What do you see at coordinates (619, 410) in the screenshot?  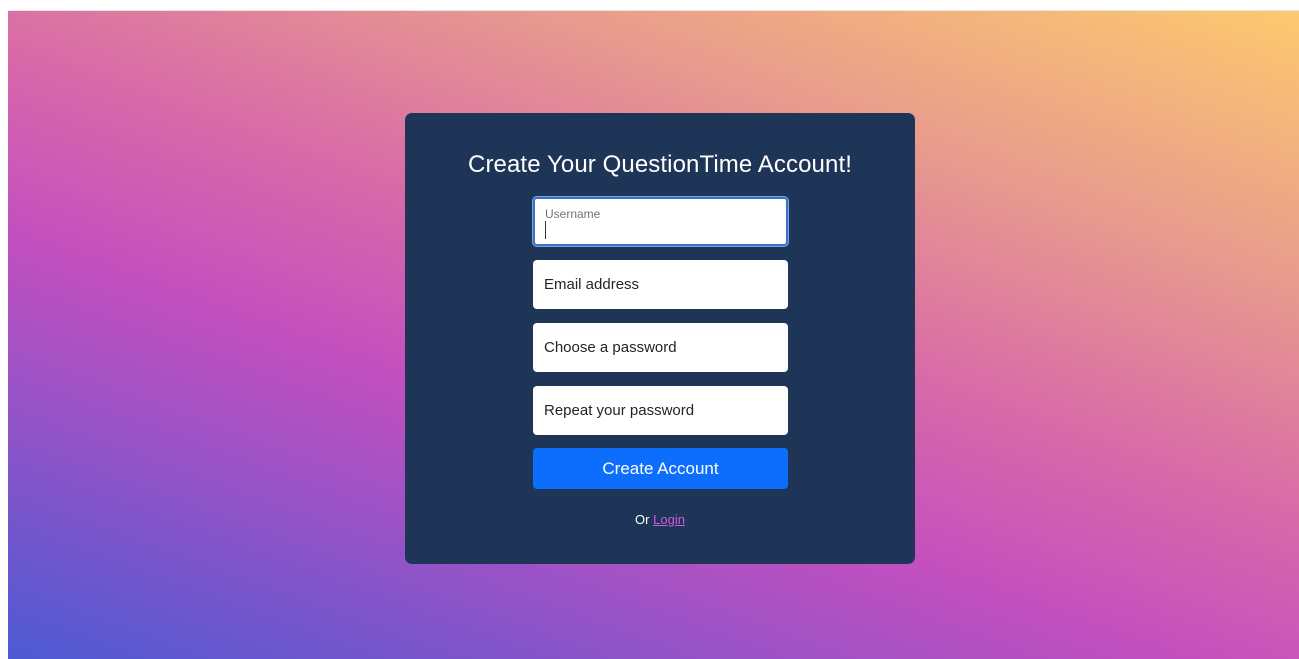 I see `repeat-password-placeholder: Repeat your password` at bounding box center [619, 410].